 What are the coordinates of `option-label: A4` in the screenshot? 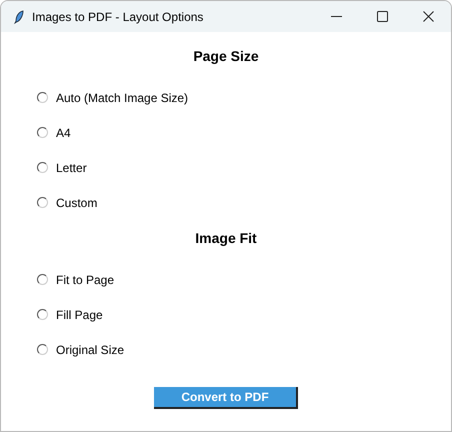 It's located at (63, 133).